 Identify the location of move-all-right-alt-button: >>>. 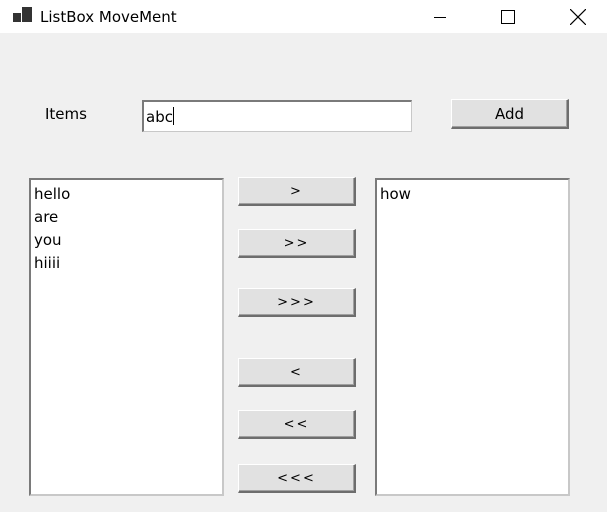
(297, 302).